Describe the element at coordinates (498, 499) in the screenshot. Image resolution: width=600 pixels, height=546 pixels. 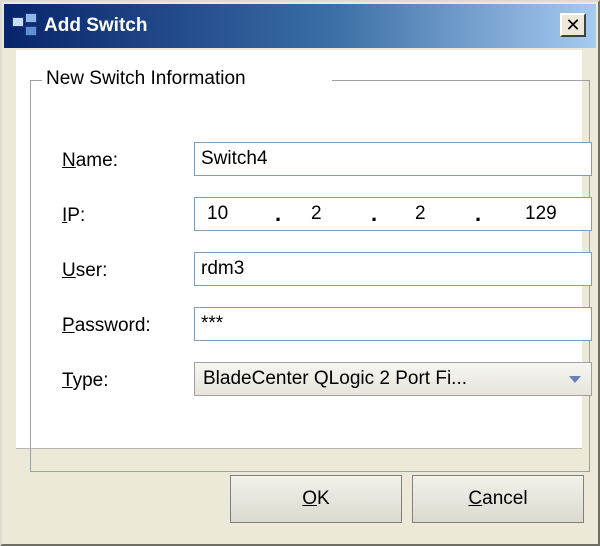
I see `cancel-button: Cancel` at that location.